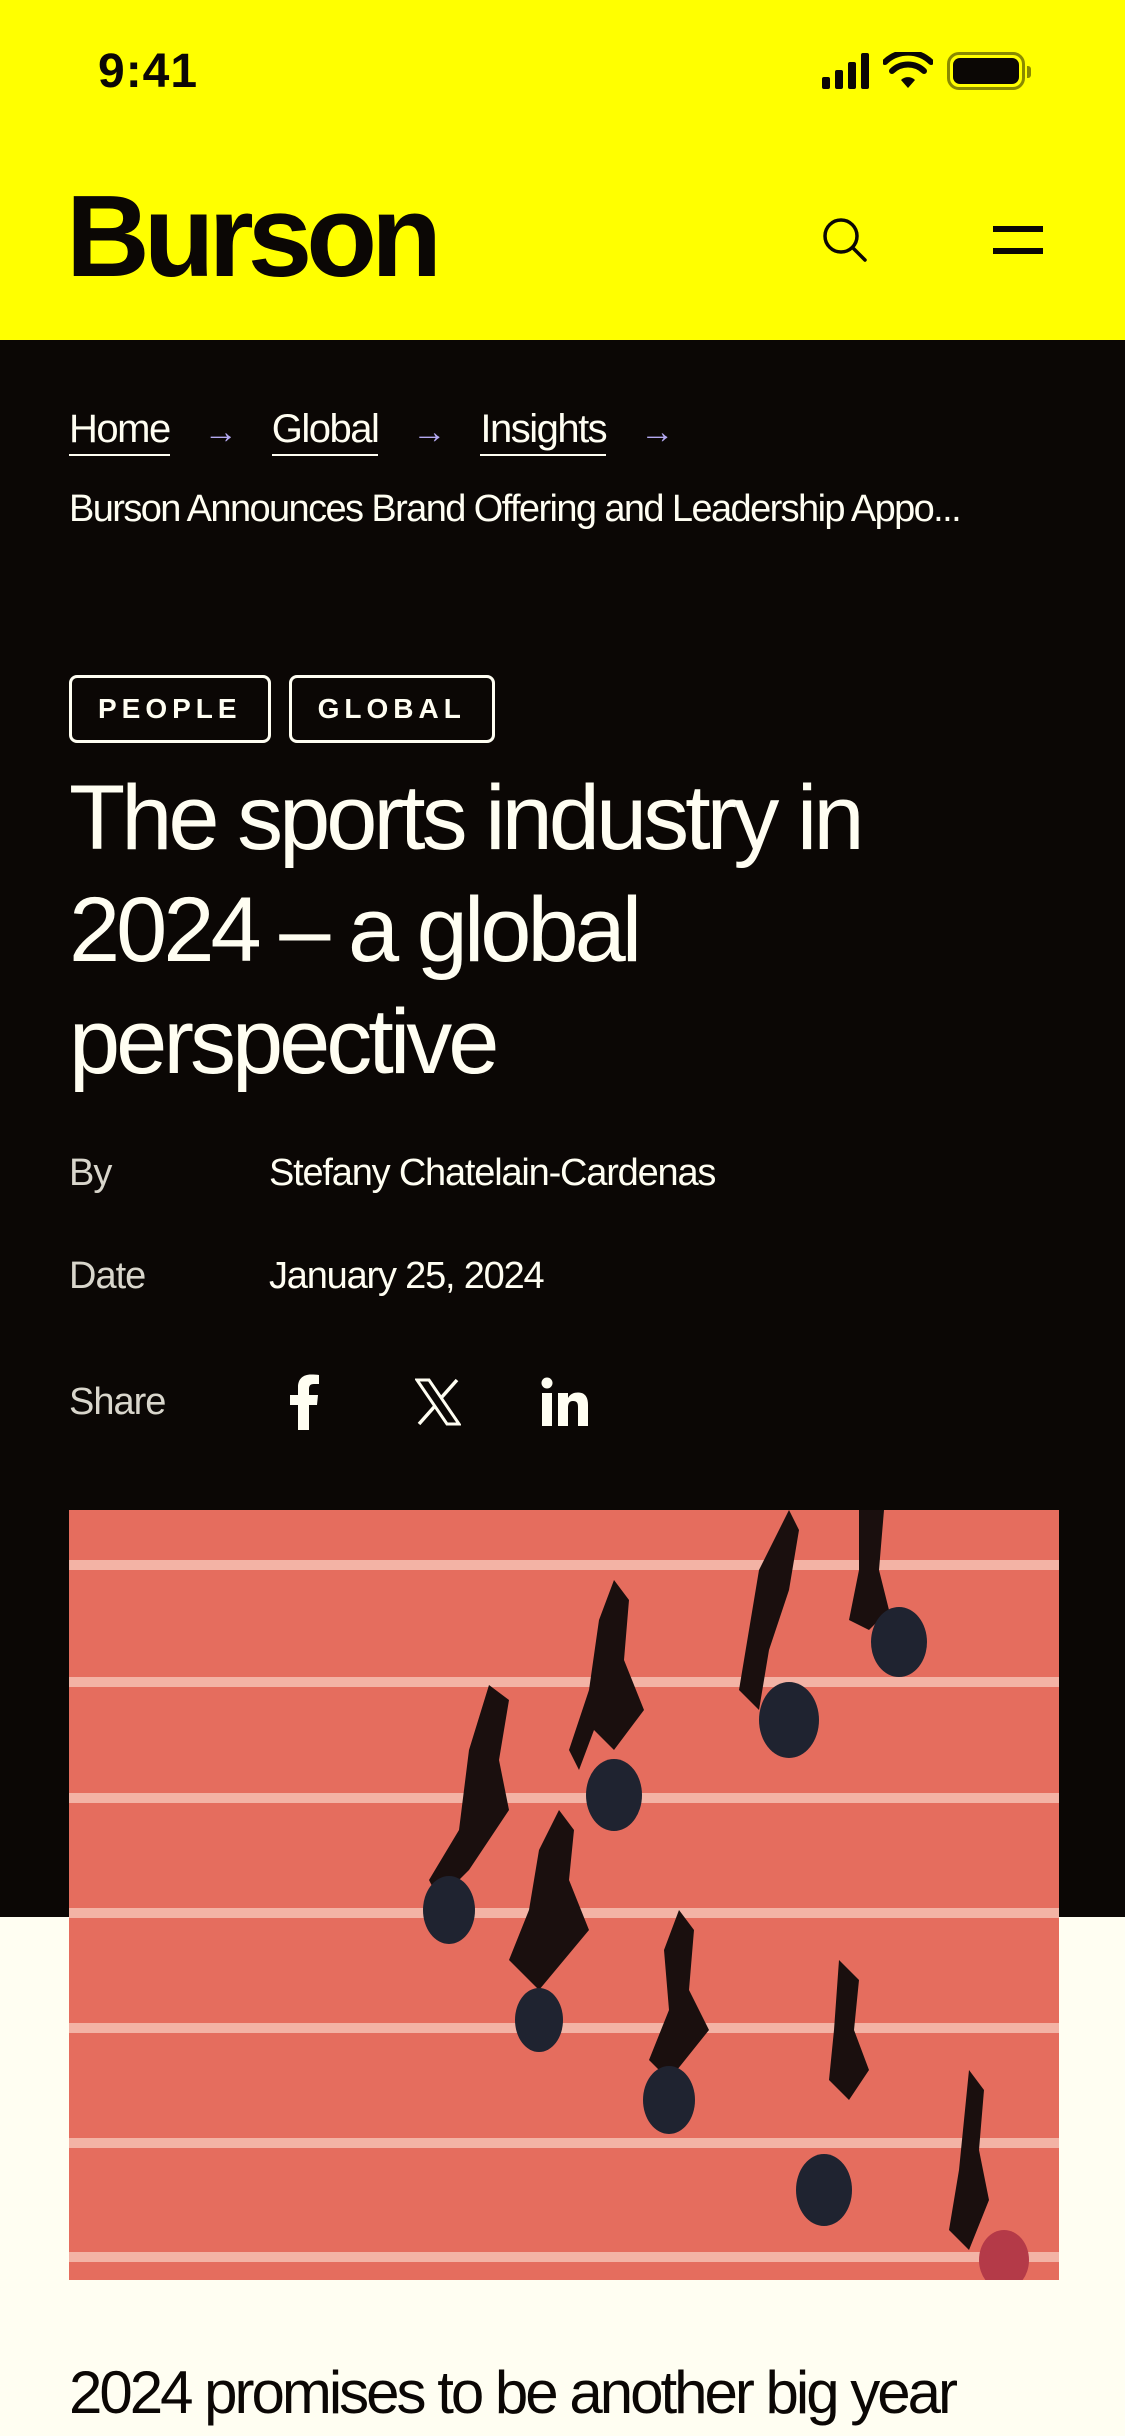 This screenshot has height=2436, width=1125. What do you see at coordinates (989, 71) in the screenshot?
I see `battery-icon` at bounding box center [989, 71].